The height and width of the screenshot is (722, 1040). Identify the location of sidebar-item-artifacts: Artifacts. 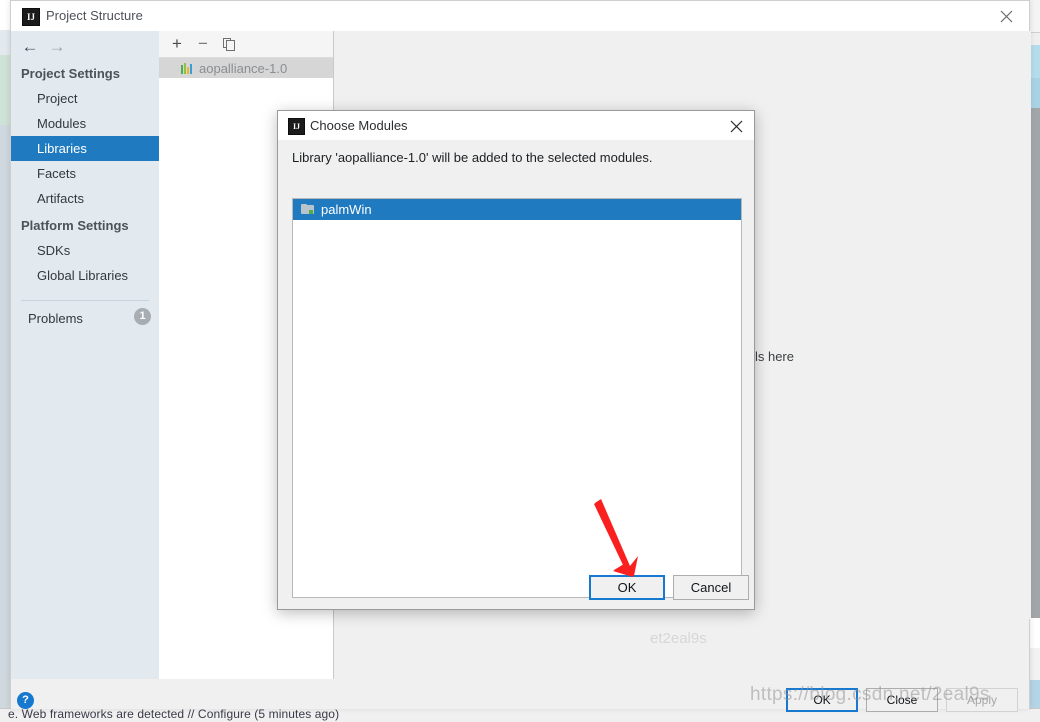
(85, 198).